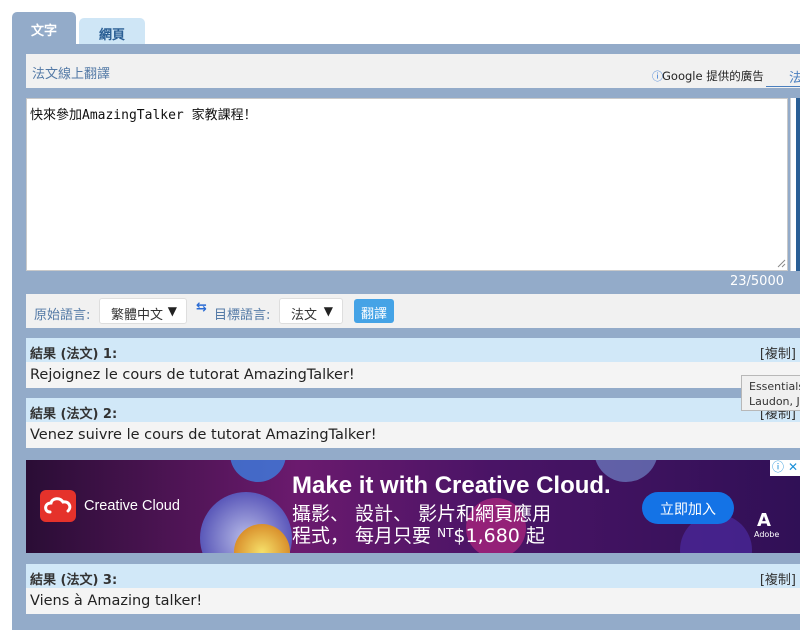 The height and width of the screenshot is (630, 800). I want to click on tab-webpage: 網頁, so click(112, 31).